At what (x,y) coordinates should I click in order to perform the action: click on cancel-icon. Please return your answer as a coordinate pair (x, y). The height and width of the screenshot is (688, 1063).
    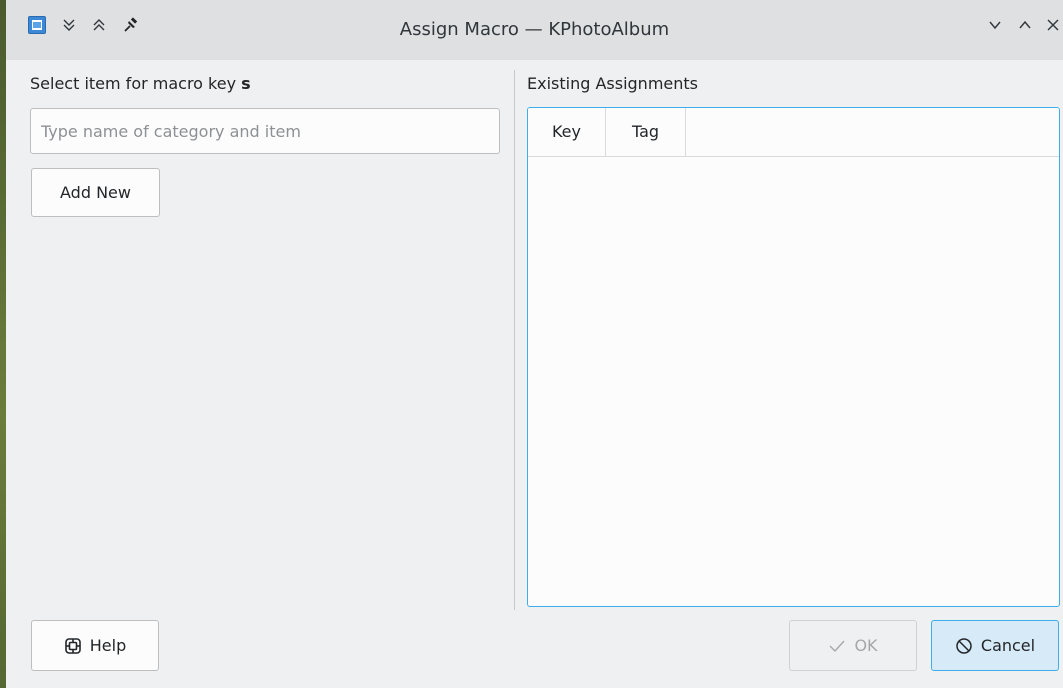
    Looking at the image, I should click on (964, 646).